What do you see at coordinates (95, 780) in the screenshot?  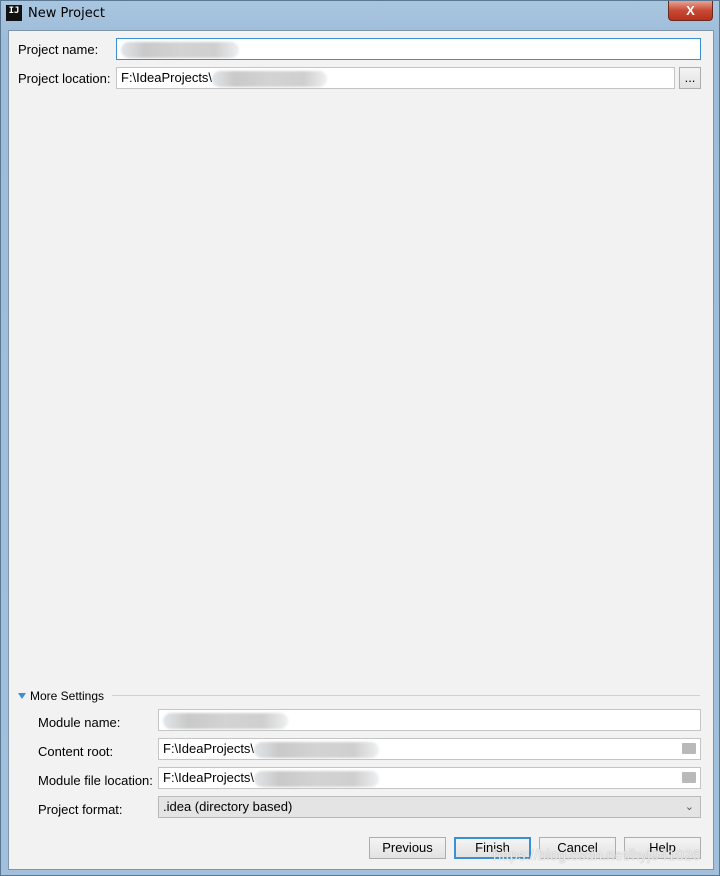 I see `module-file-location-label: Module file location:` at bounding box center [95, 780].